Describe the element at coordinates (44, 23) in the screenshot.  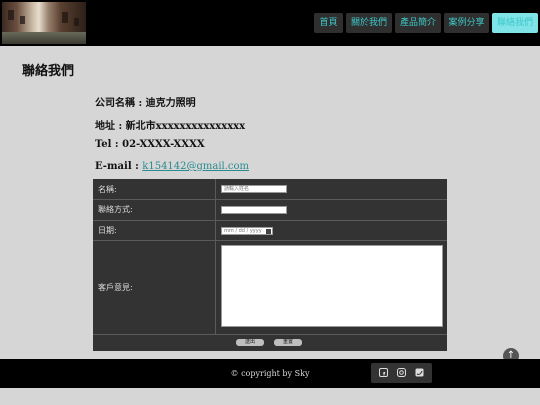
I see `logo-image` at that location.